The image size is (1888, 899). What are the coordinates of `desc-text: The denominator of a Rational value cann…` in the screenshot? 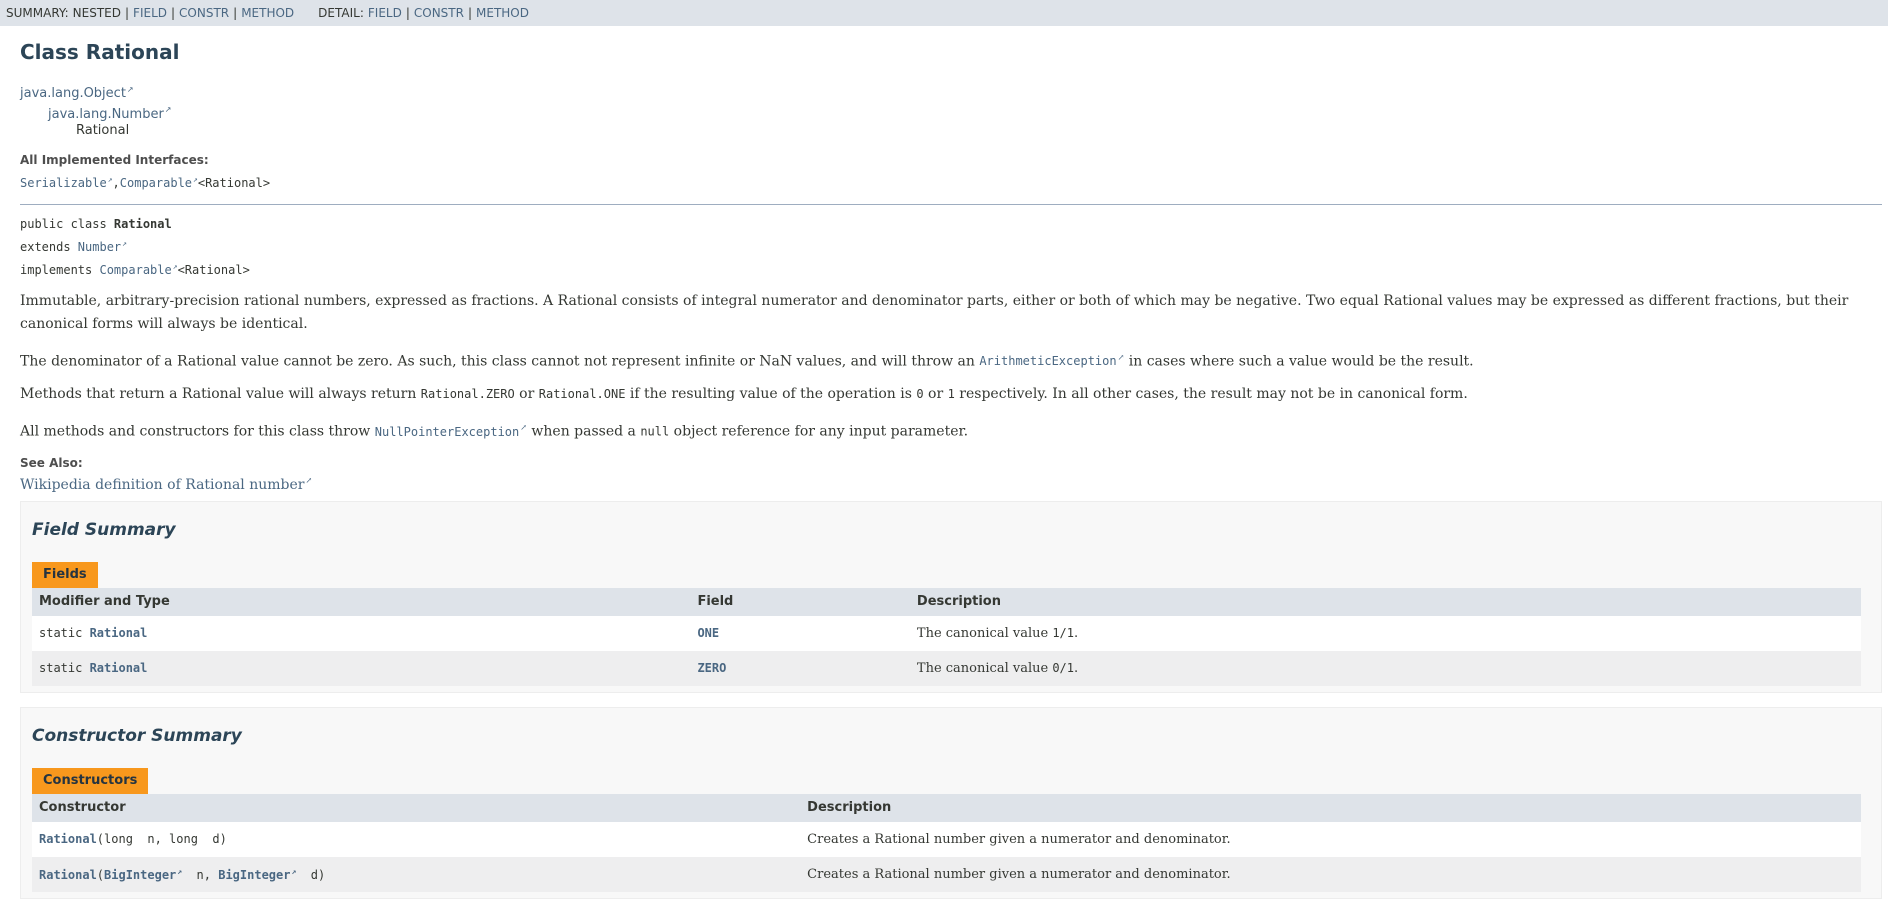 It's located at (500, 361).